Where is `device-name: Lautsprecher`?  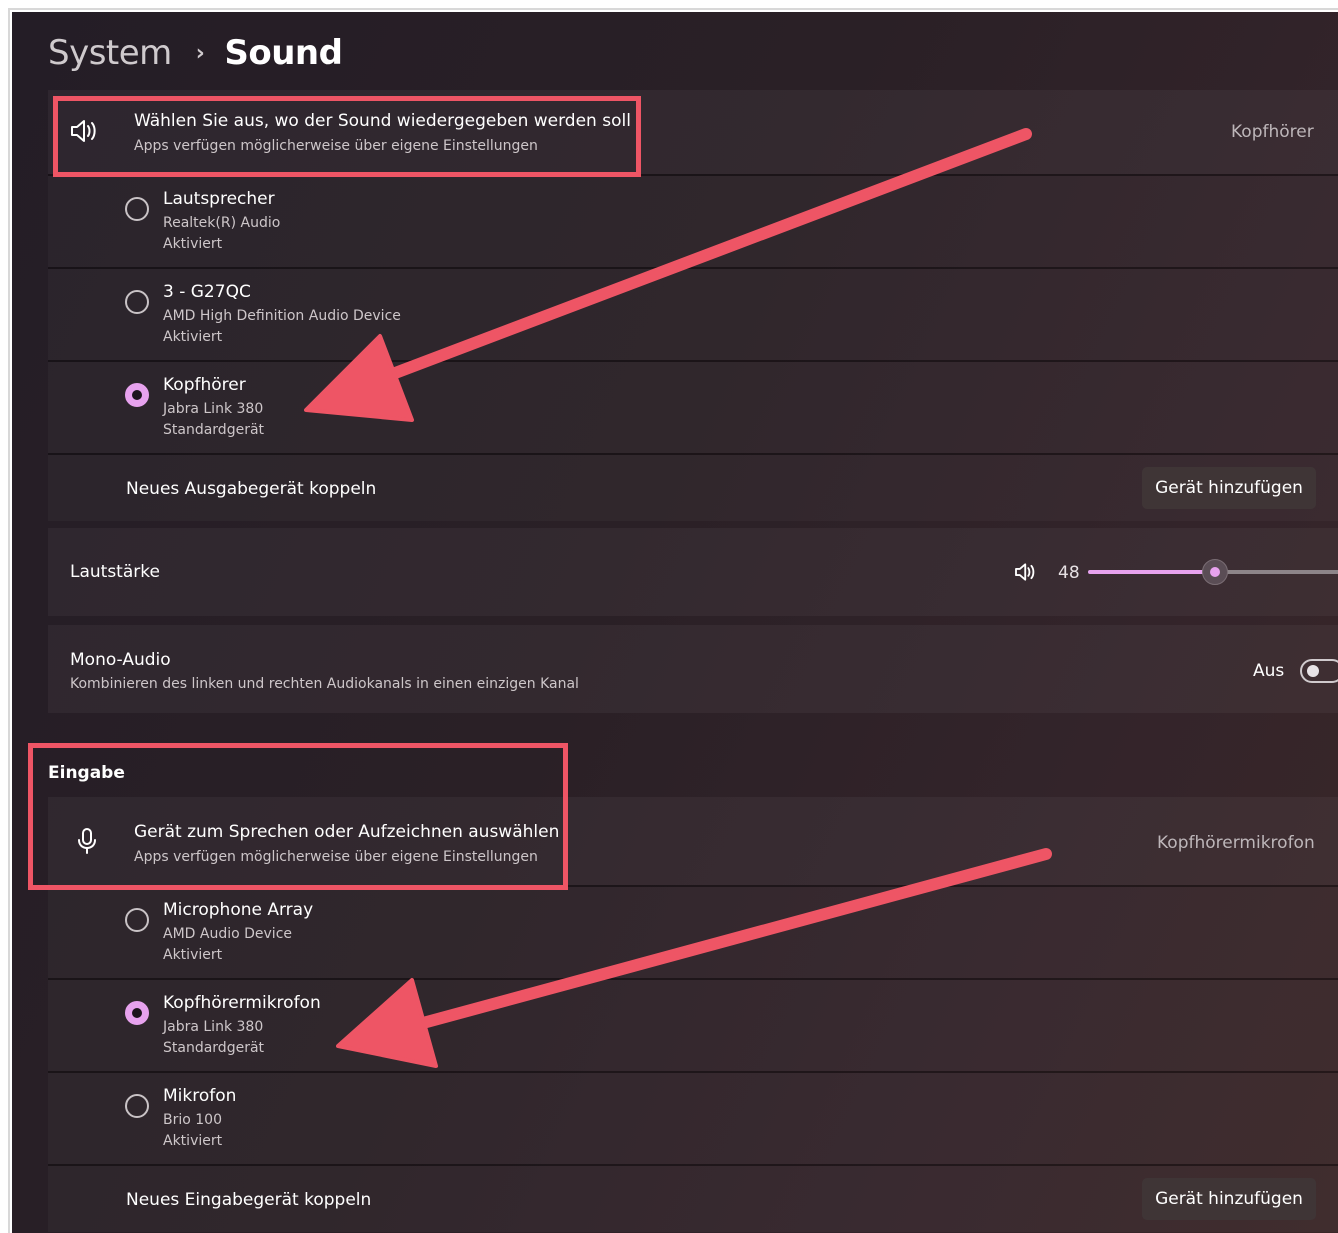
device-name: Lautsprecher is located at coordinates (219, 199).